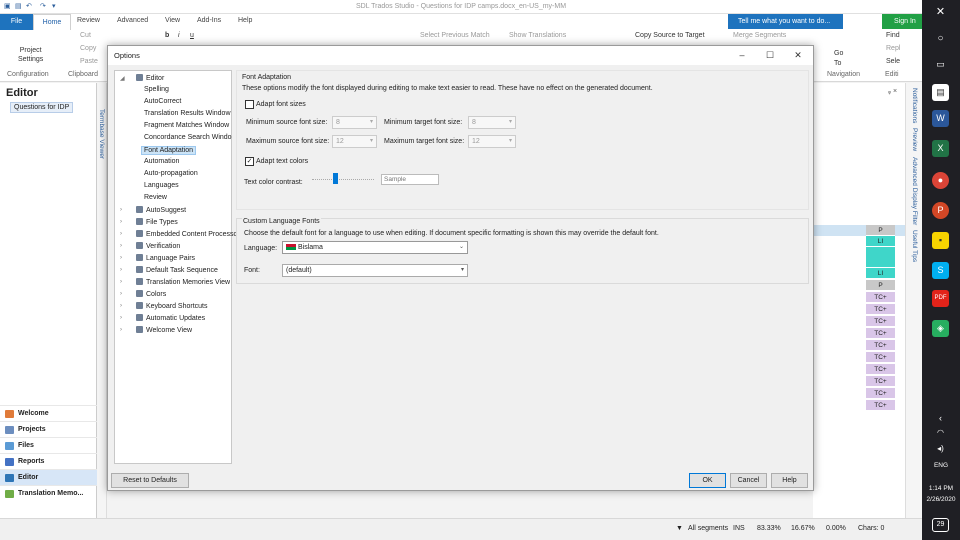 Image resolution: width=960 pixels, height=540 pixels. What do you see at coordinates (179, 35) in the screenshot?
I see `italic-button: i` at bounding box center [179, 35].